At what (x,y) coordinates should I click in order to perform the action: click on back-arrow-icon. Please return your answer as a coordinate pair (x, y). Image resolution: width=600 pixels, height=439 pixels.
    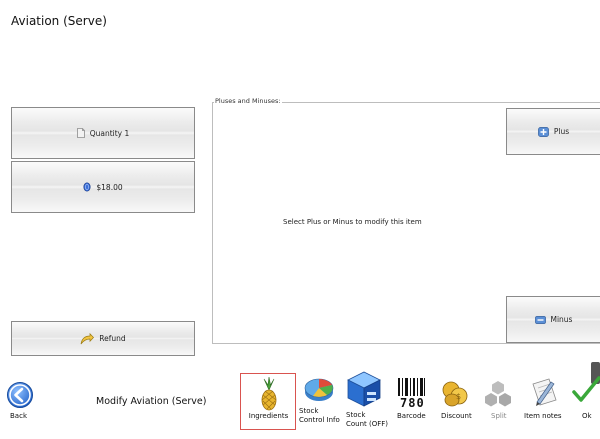
    Looking at the image, I should click on (20, 395).